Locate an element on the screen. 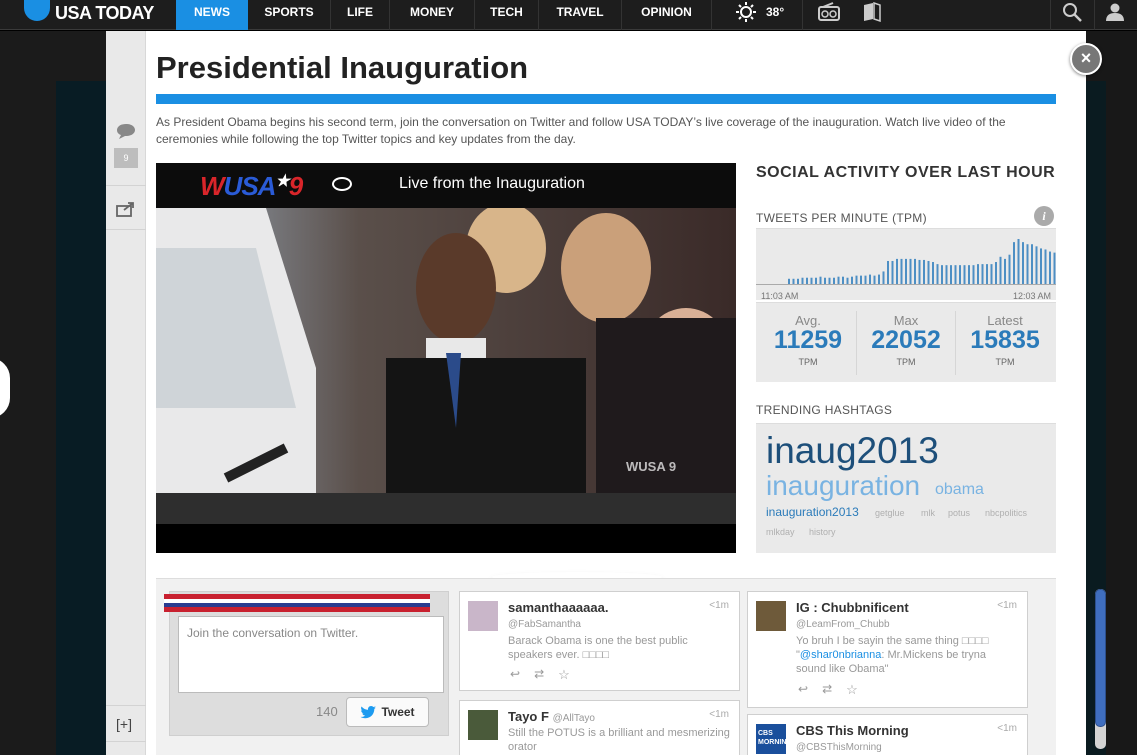  hashtag-link: inauguration2013 is located at coordinates (812, 512).